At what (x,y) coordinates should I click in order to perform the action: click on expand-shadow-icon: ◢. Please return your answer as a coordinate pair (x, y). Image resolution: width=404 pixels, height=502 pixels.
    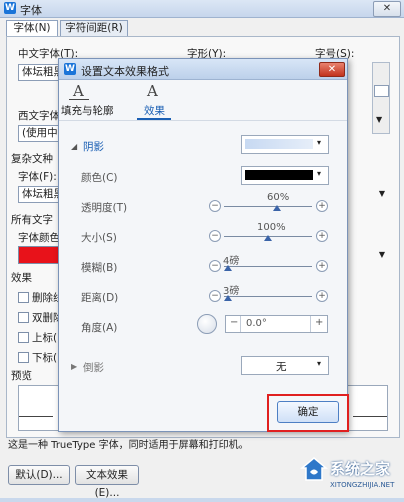
    Looking at the image, I should click on (74, 146).